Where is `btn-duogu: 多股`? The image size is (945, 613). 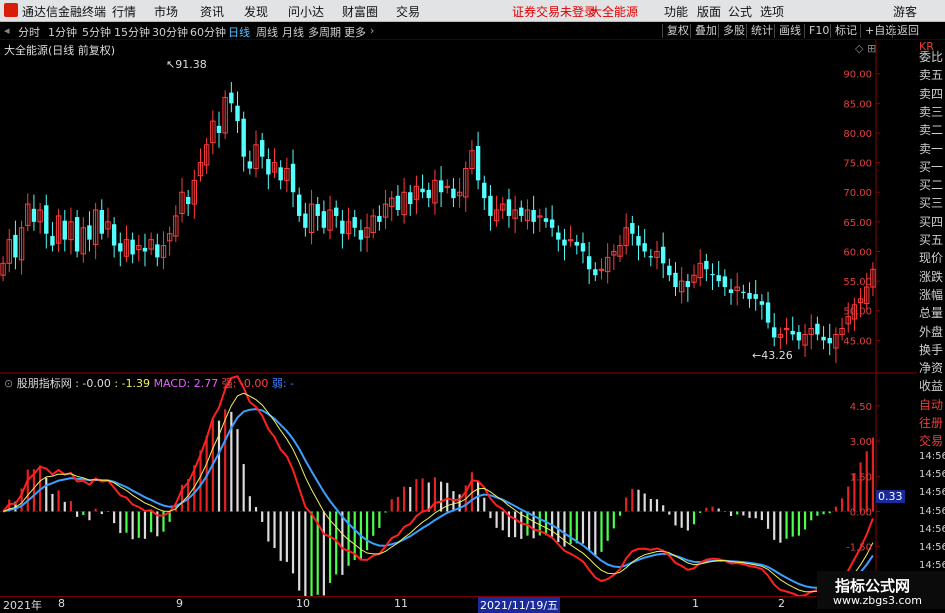 btn-duogu: 多股 is located at coordinates (733, 31).